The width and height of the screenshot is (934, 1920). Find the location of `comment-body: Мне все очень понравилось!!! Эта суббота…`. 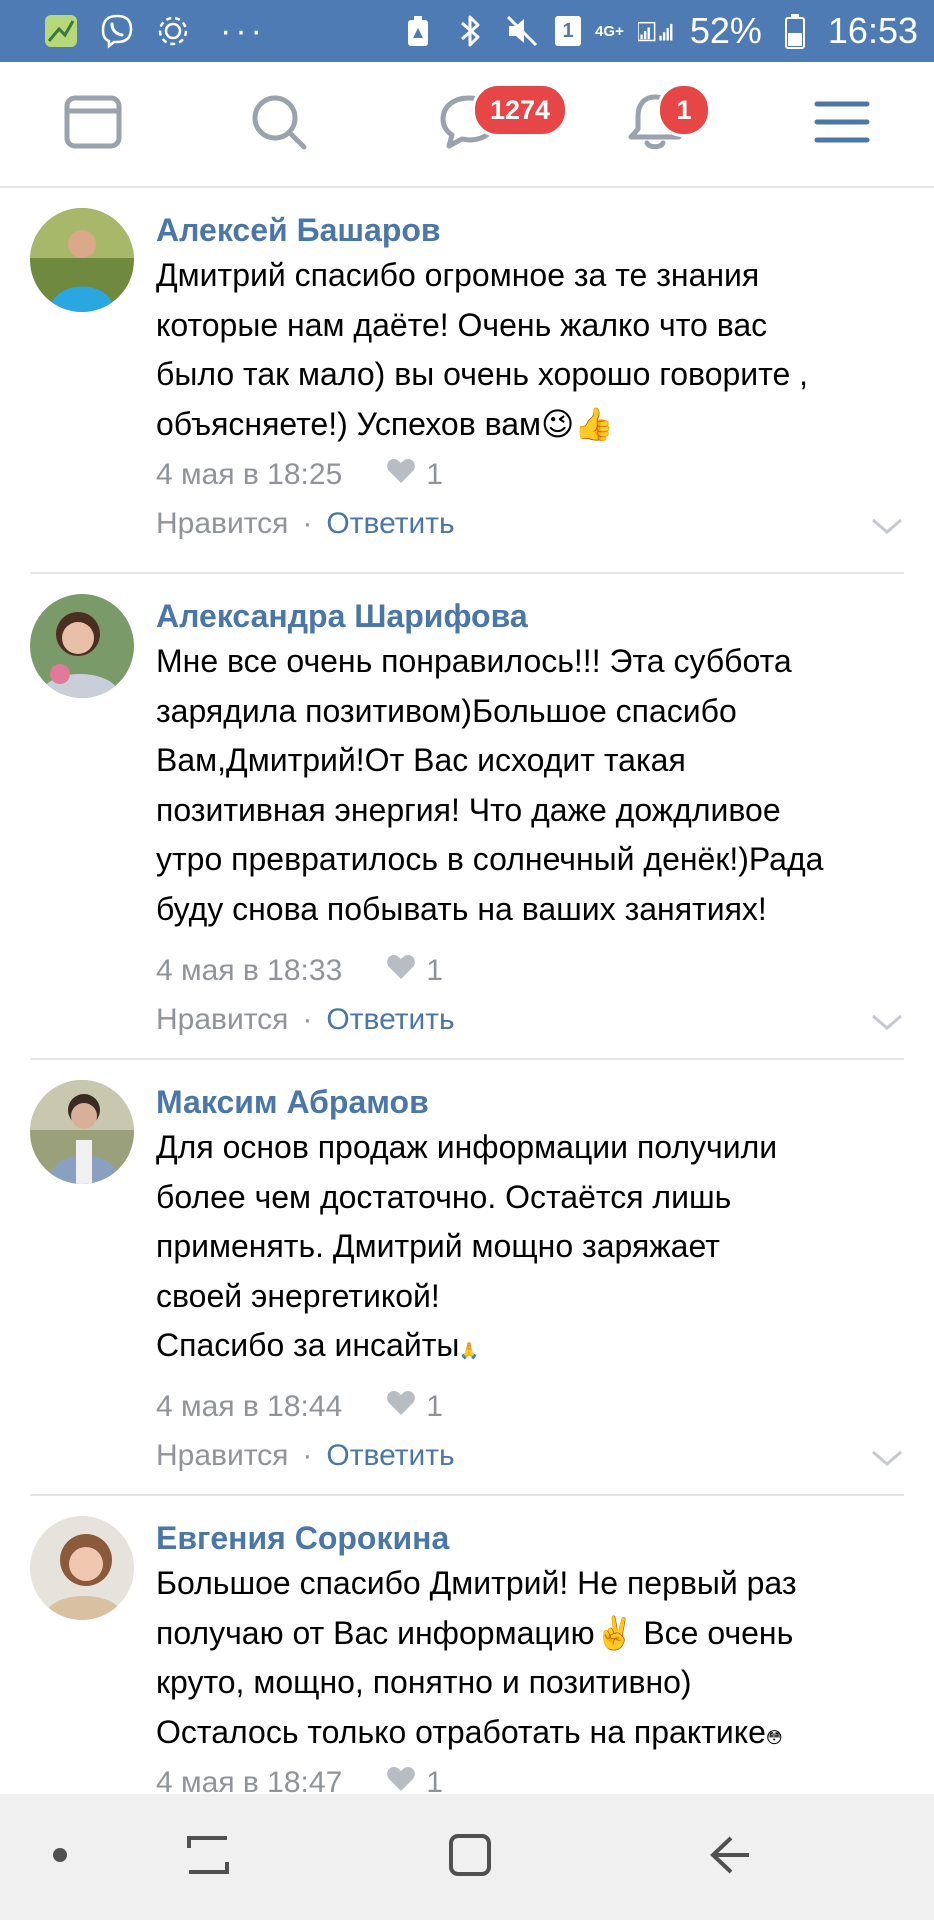

comment-body: Мне все очень понравилось!!! Эта суббота… is located at coordinates (545, 785).